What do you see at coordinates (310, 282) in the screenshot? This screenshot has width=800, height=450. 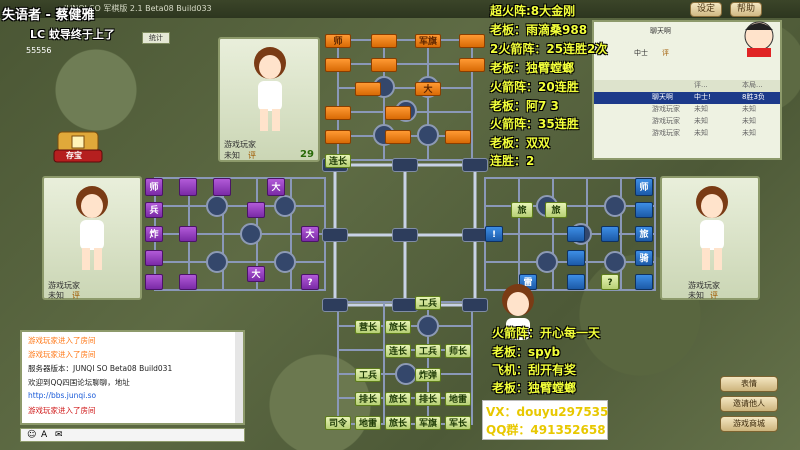 I see `piece-left: ?` at bounding box center [310, 282].